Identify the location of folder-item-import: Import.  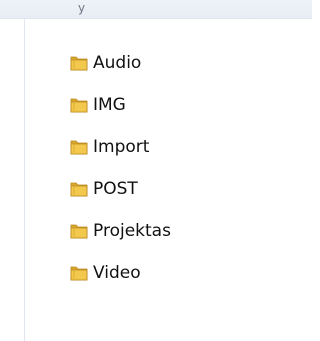
(109, 147).